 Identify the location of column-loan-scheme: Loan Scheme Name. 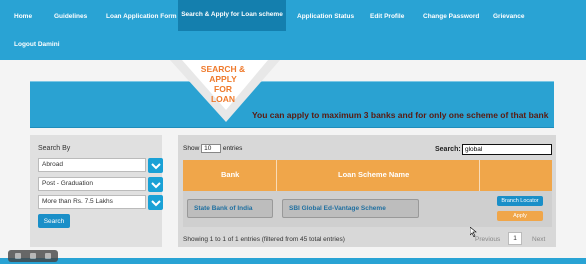
(373, 174).